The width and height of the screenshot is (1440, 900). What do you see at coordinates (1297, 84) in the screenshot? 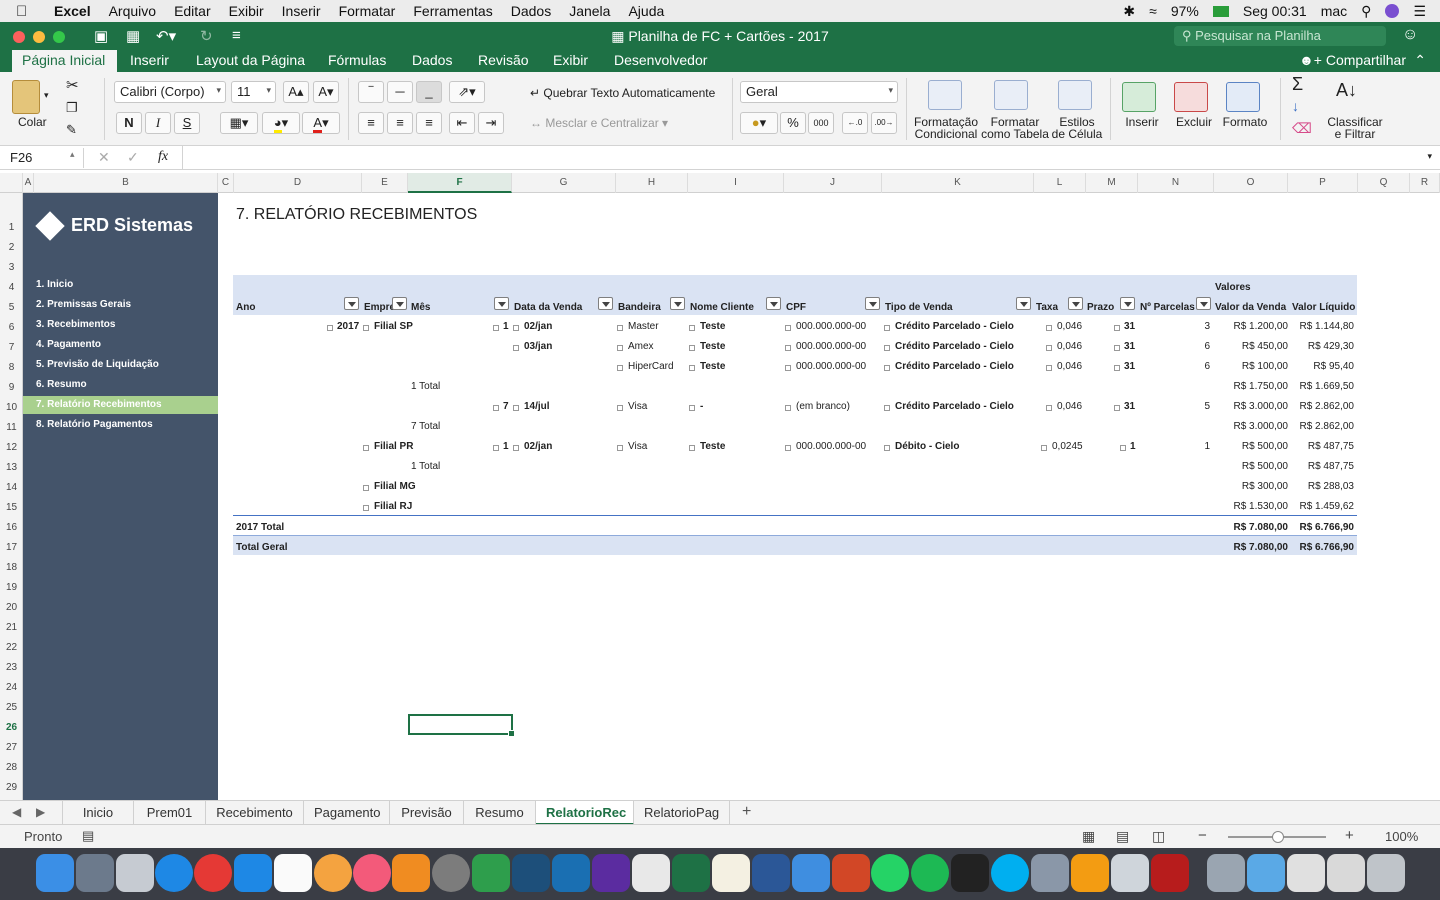
I see `autosum-icon: Σ` at bounding box center [1297, 84].